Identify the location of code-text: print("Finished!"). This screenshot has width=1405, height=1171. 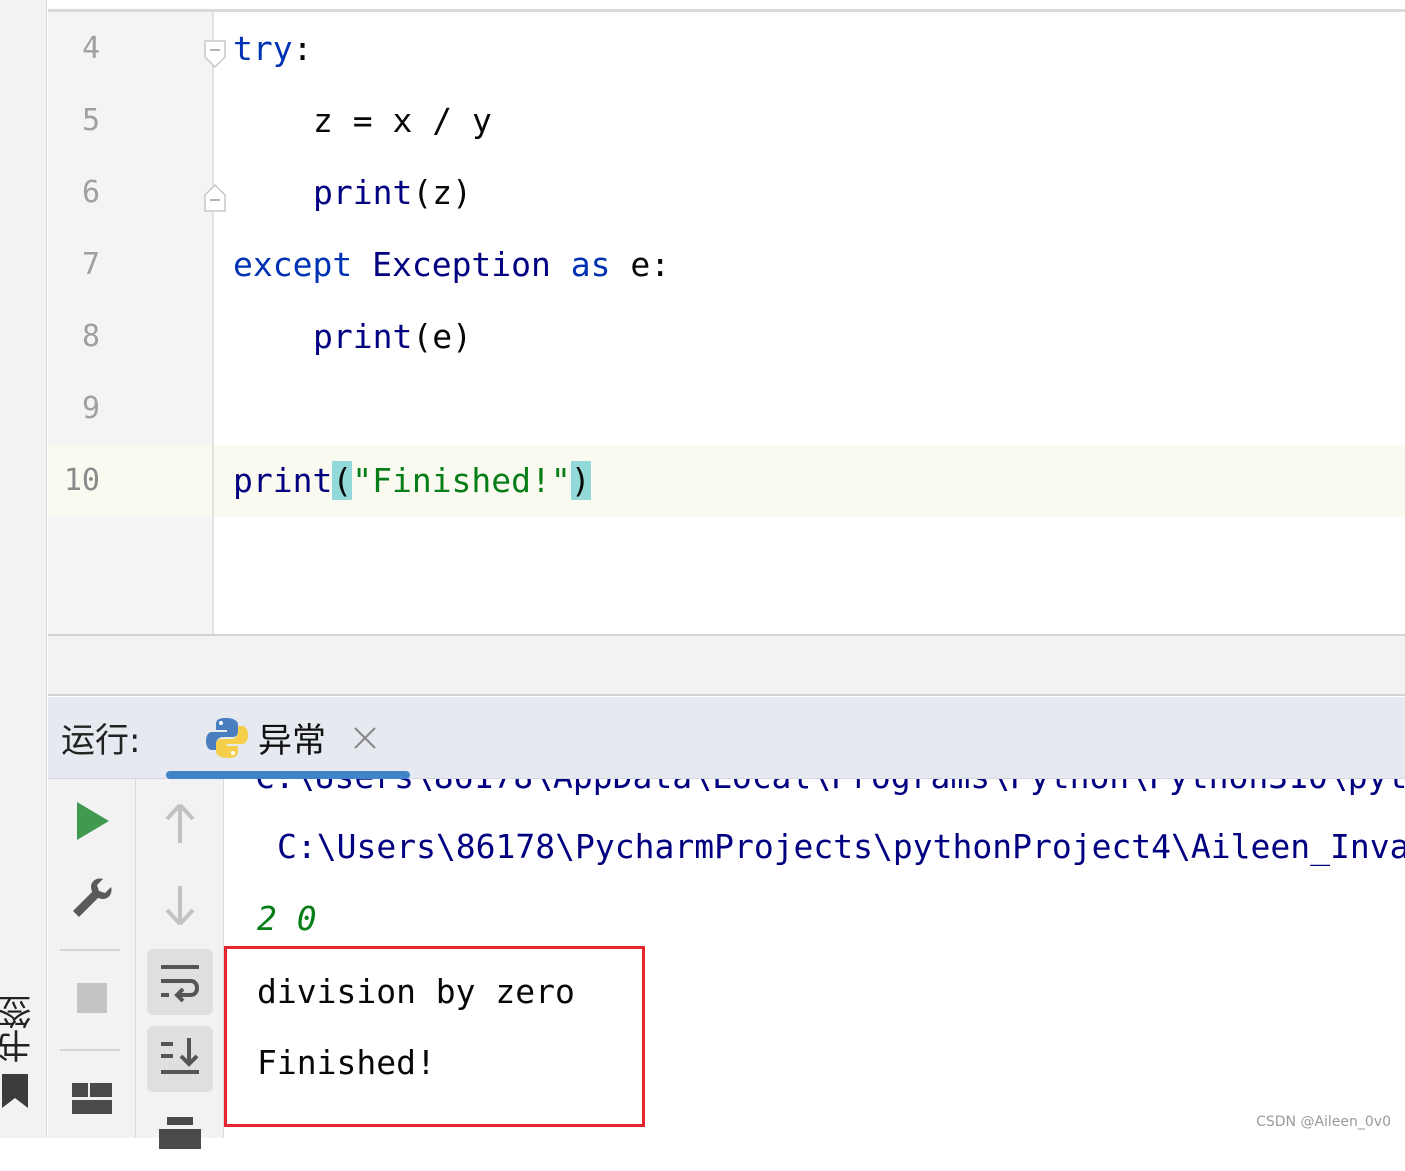
(412, 480).